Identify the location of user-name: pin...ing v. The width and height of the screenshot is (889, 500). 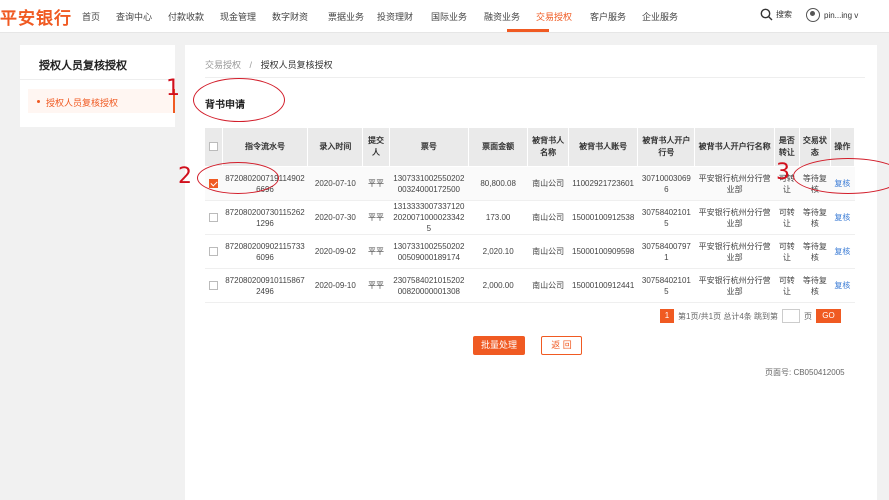
(841, 15).